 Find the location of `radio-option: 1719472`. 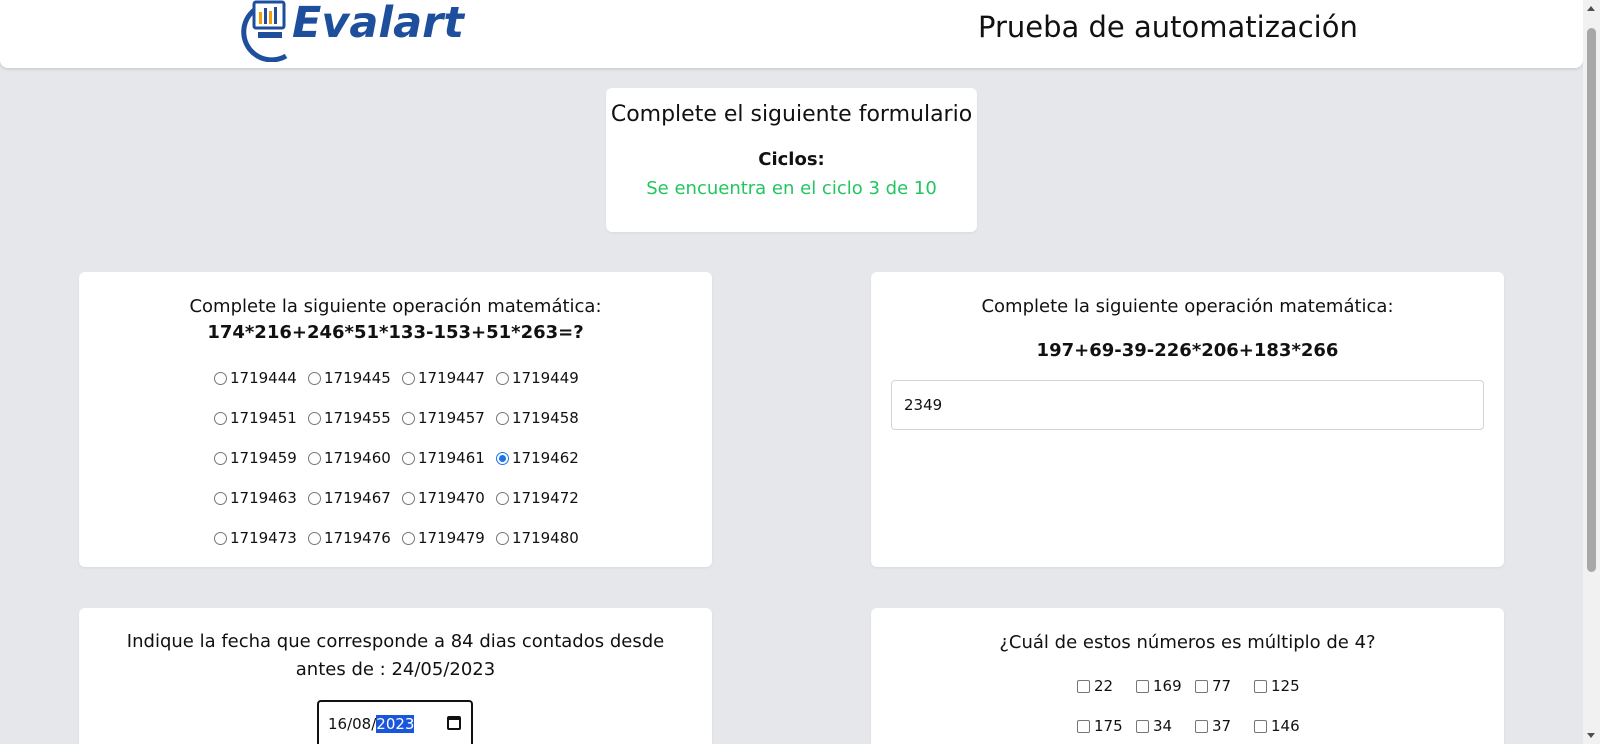

radio-option: 1719472 is located at coordinates (543, 498).